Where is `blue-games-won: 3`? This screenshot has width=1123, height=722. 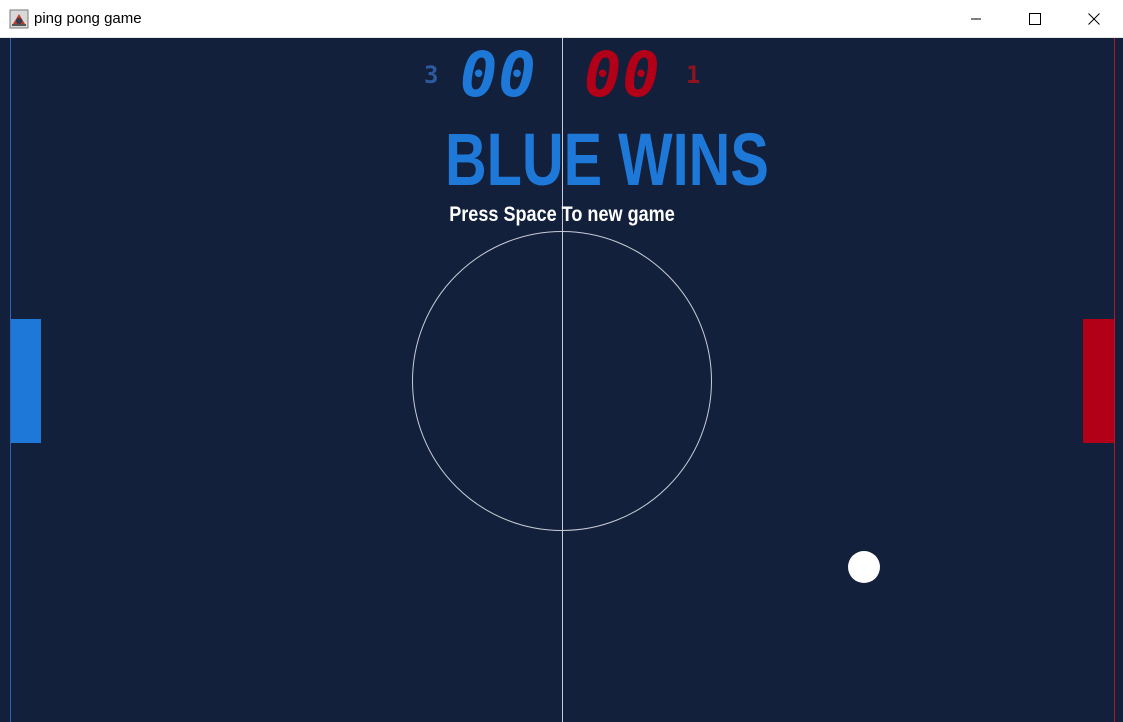 blue-games-won: 3 is located at coordinates (431, 75).